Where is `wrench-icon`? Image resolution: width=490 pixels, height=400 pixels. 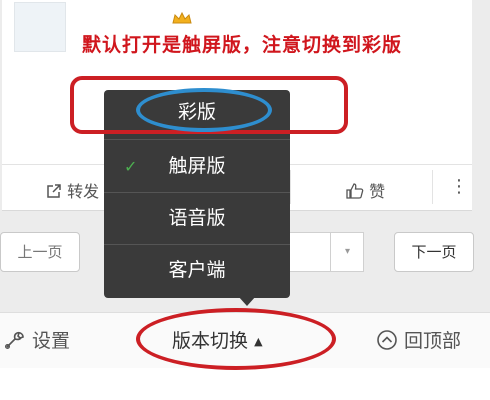
wrench-icon is located at coordinates (14, 340).